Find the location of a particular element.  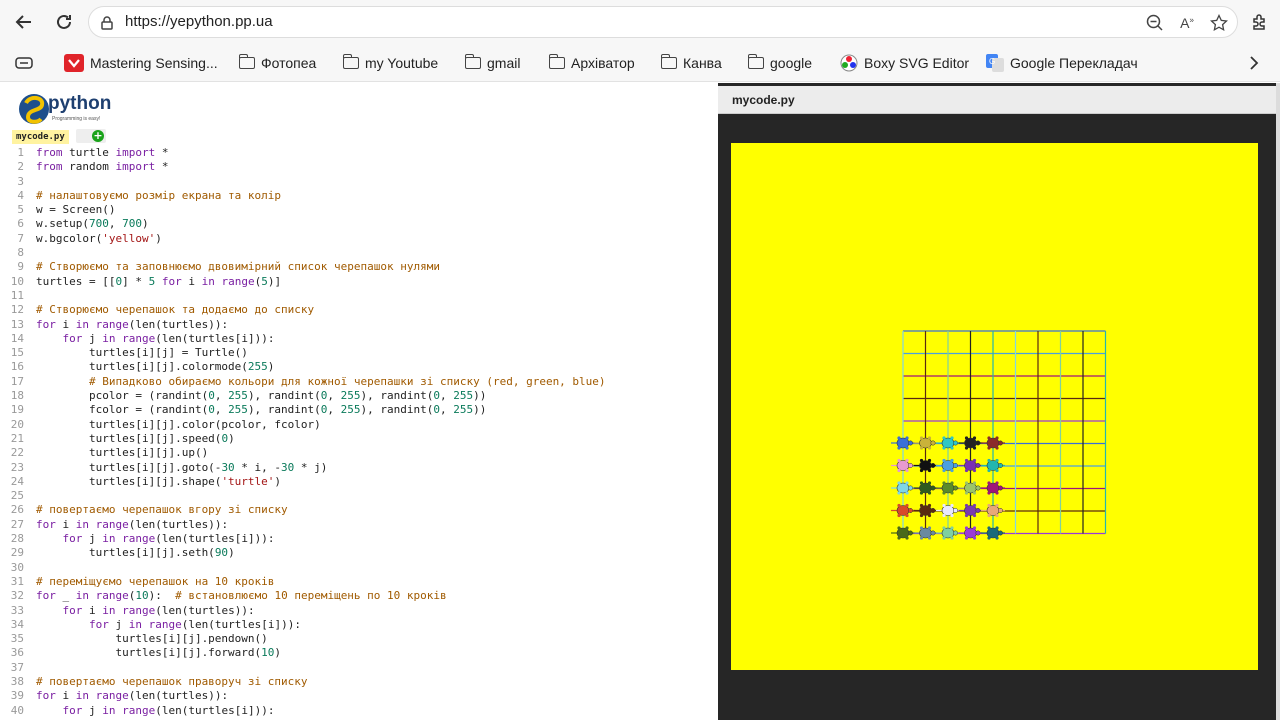

reload-icon is located at coordinates (64, 22).